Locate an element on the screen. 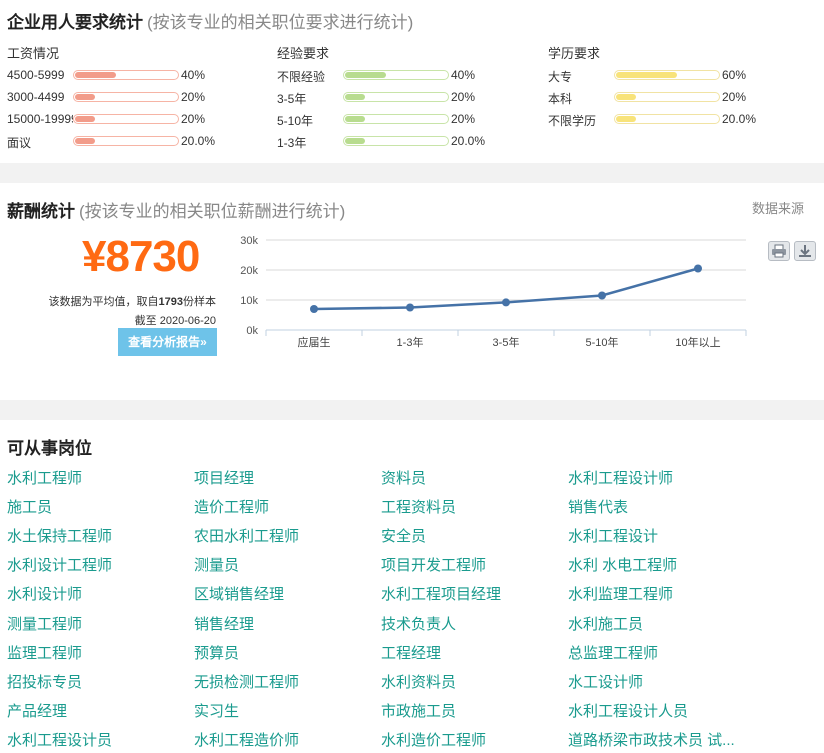 The width and height of the screenshot is (824, 753). position-link: 水利工程项目经理 is located at coordinates (441, 593).